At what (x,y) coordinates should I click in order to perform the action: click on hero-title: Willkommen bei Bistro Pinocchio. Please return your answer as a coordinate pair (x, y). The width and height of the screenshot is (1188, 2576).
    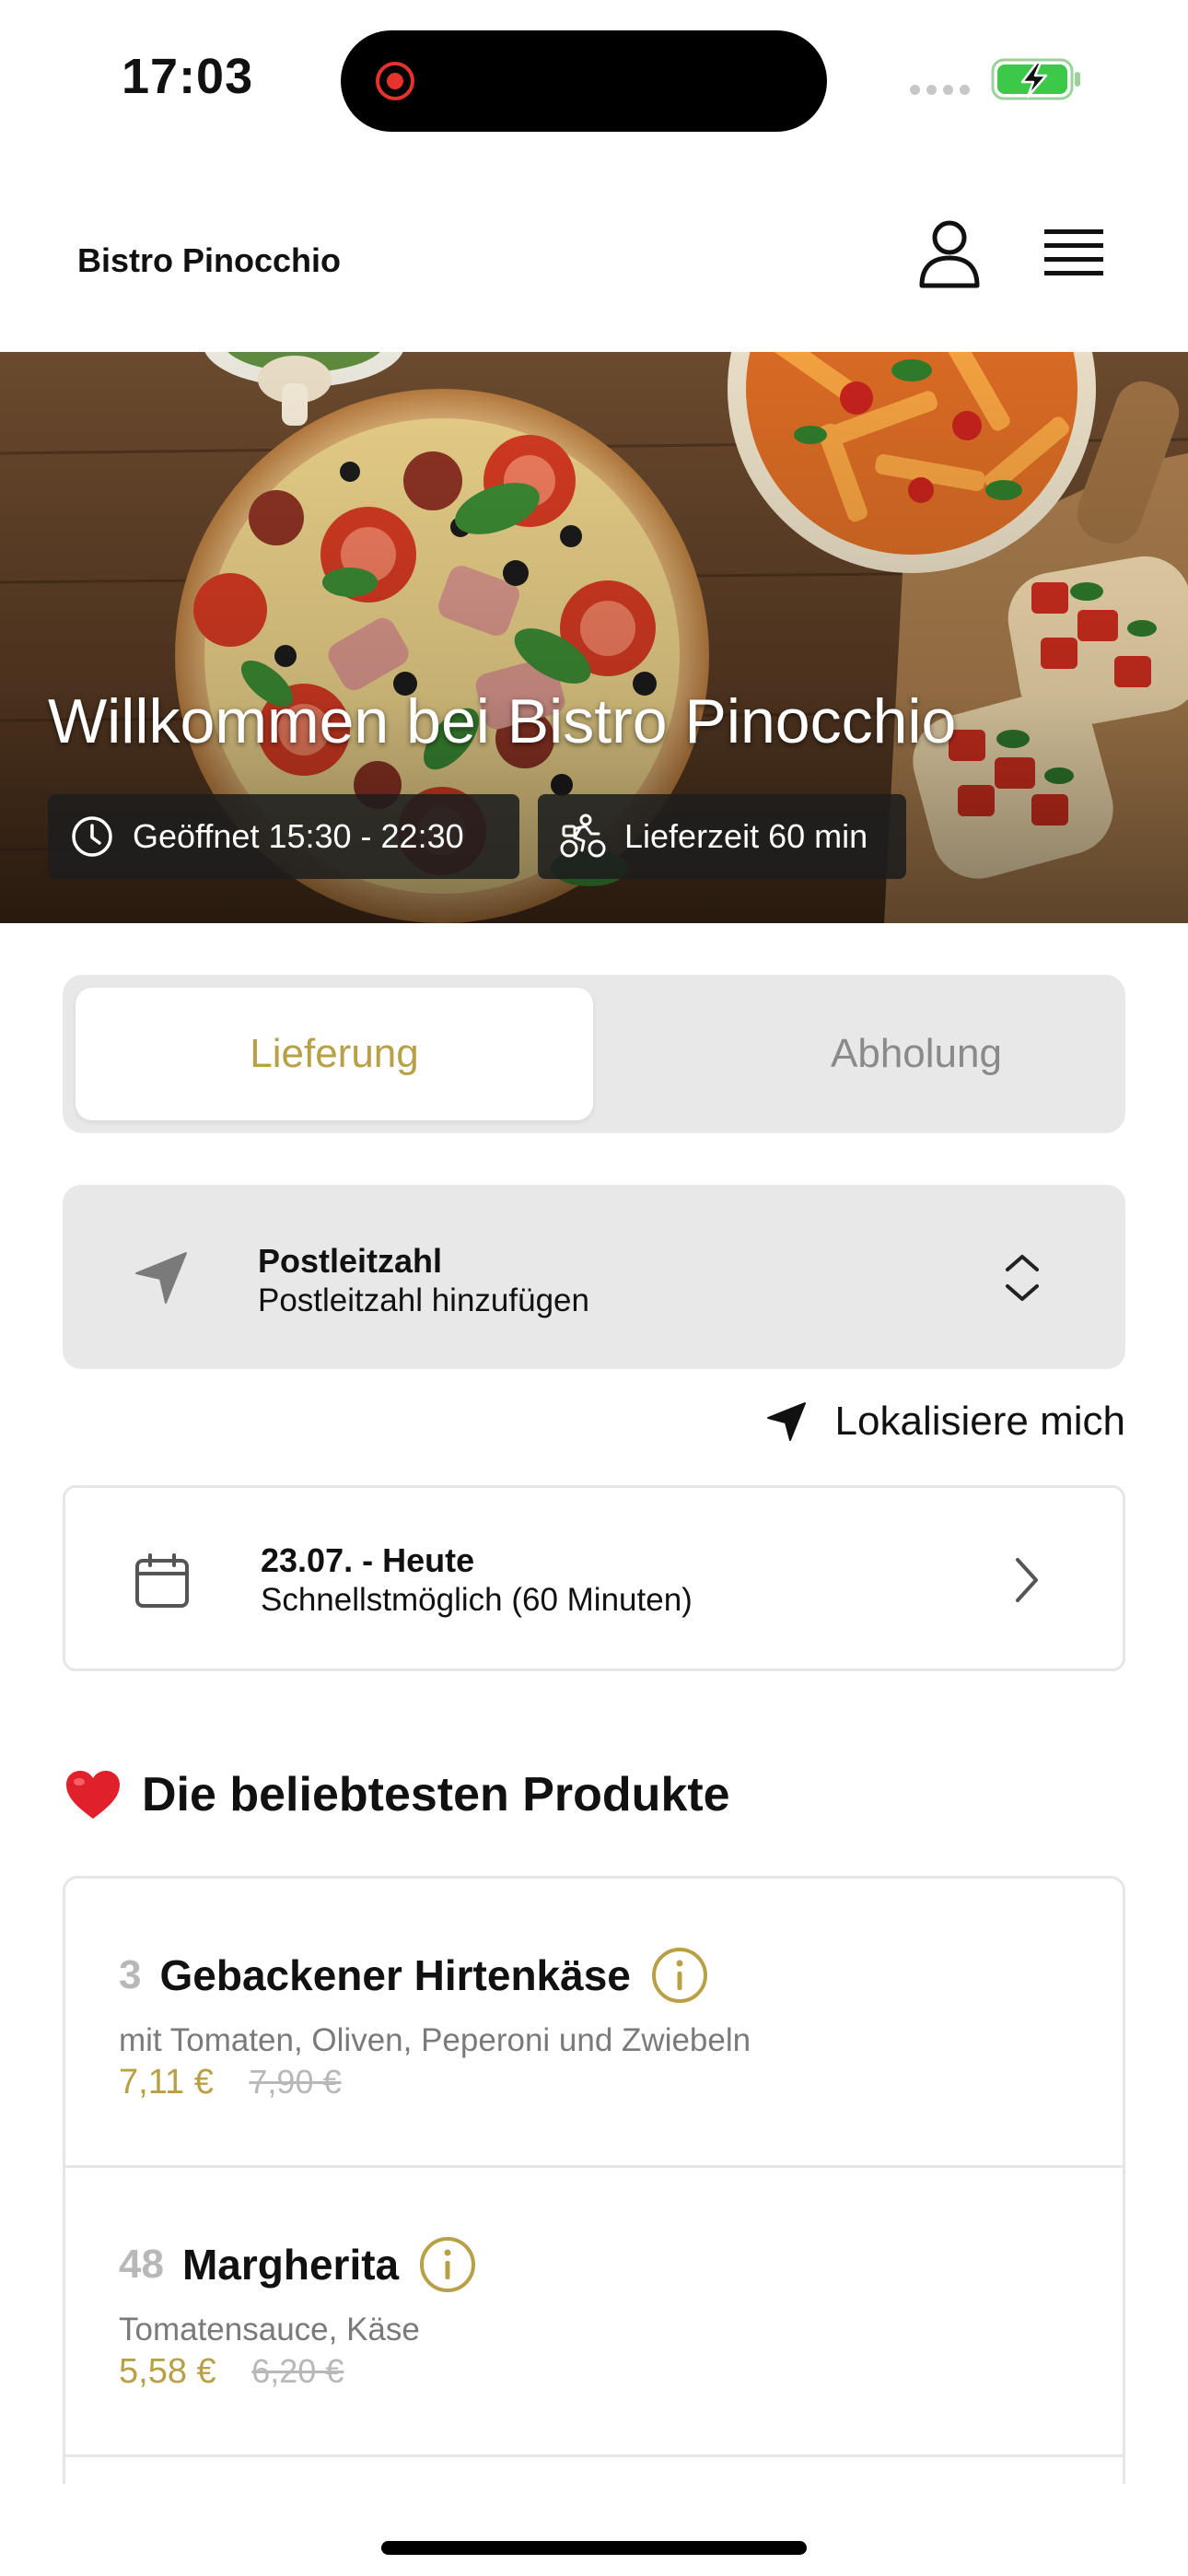
    Looking at the image, I should click on (502, 721).